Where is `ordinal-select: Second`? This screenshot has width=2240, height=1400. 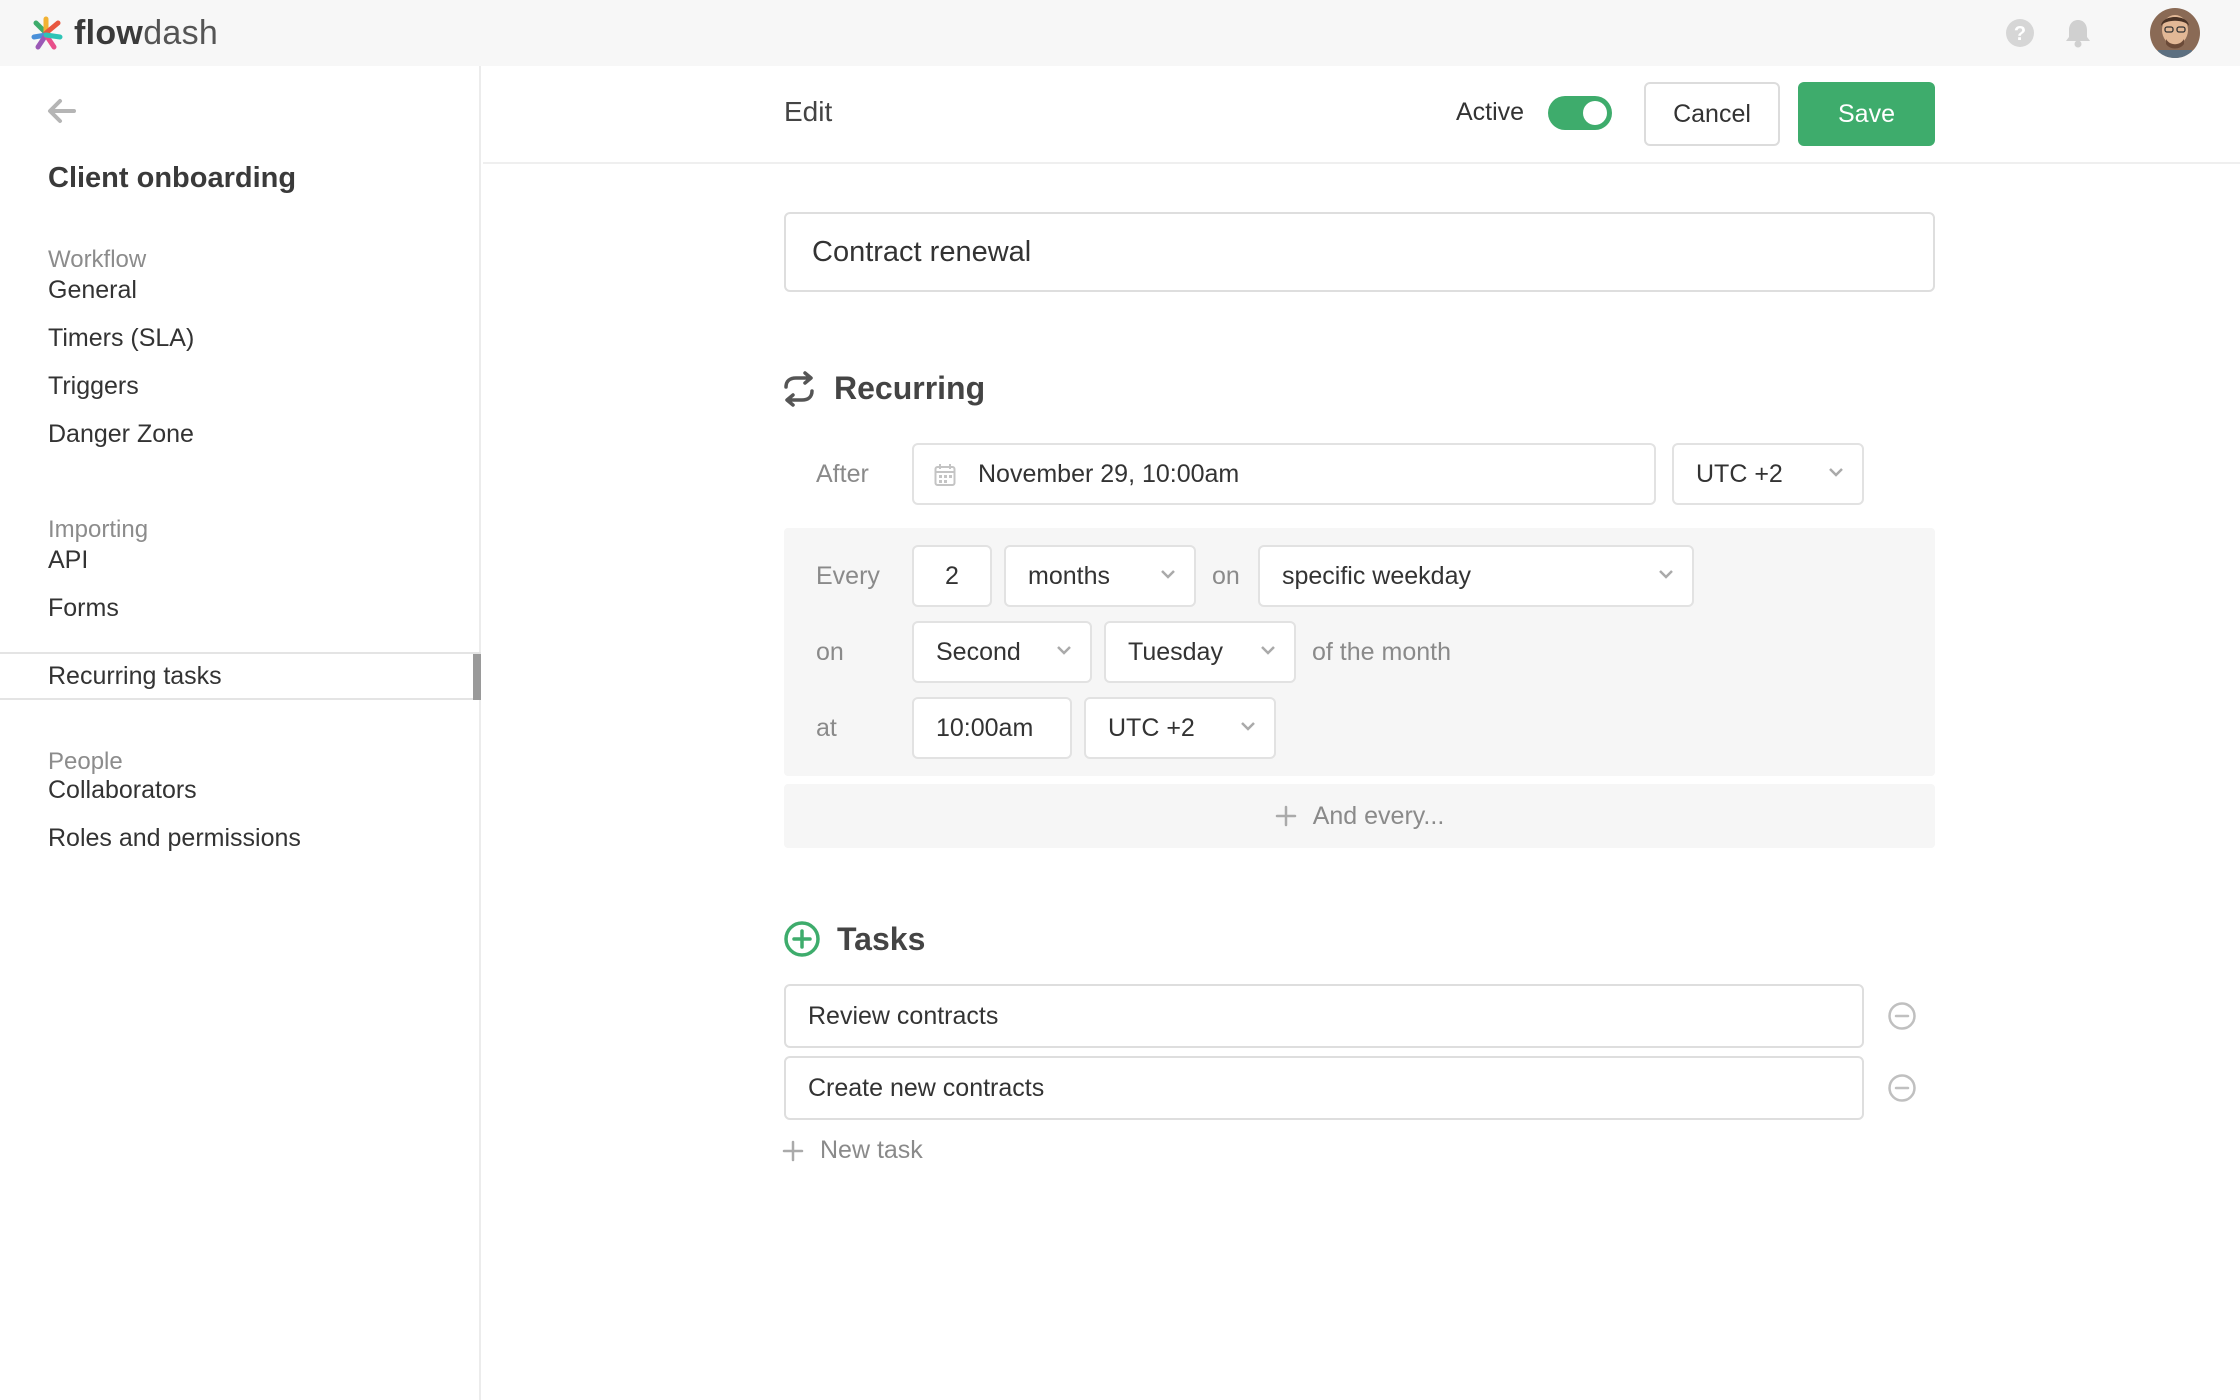
ordinal-select: Second is located at coordinates (1002, 652).